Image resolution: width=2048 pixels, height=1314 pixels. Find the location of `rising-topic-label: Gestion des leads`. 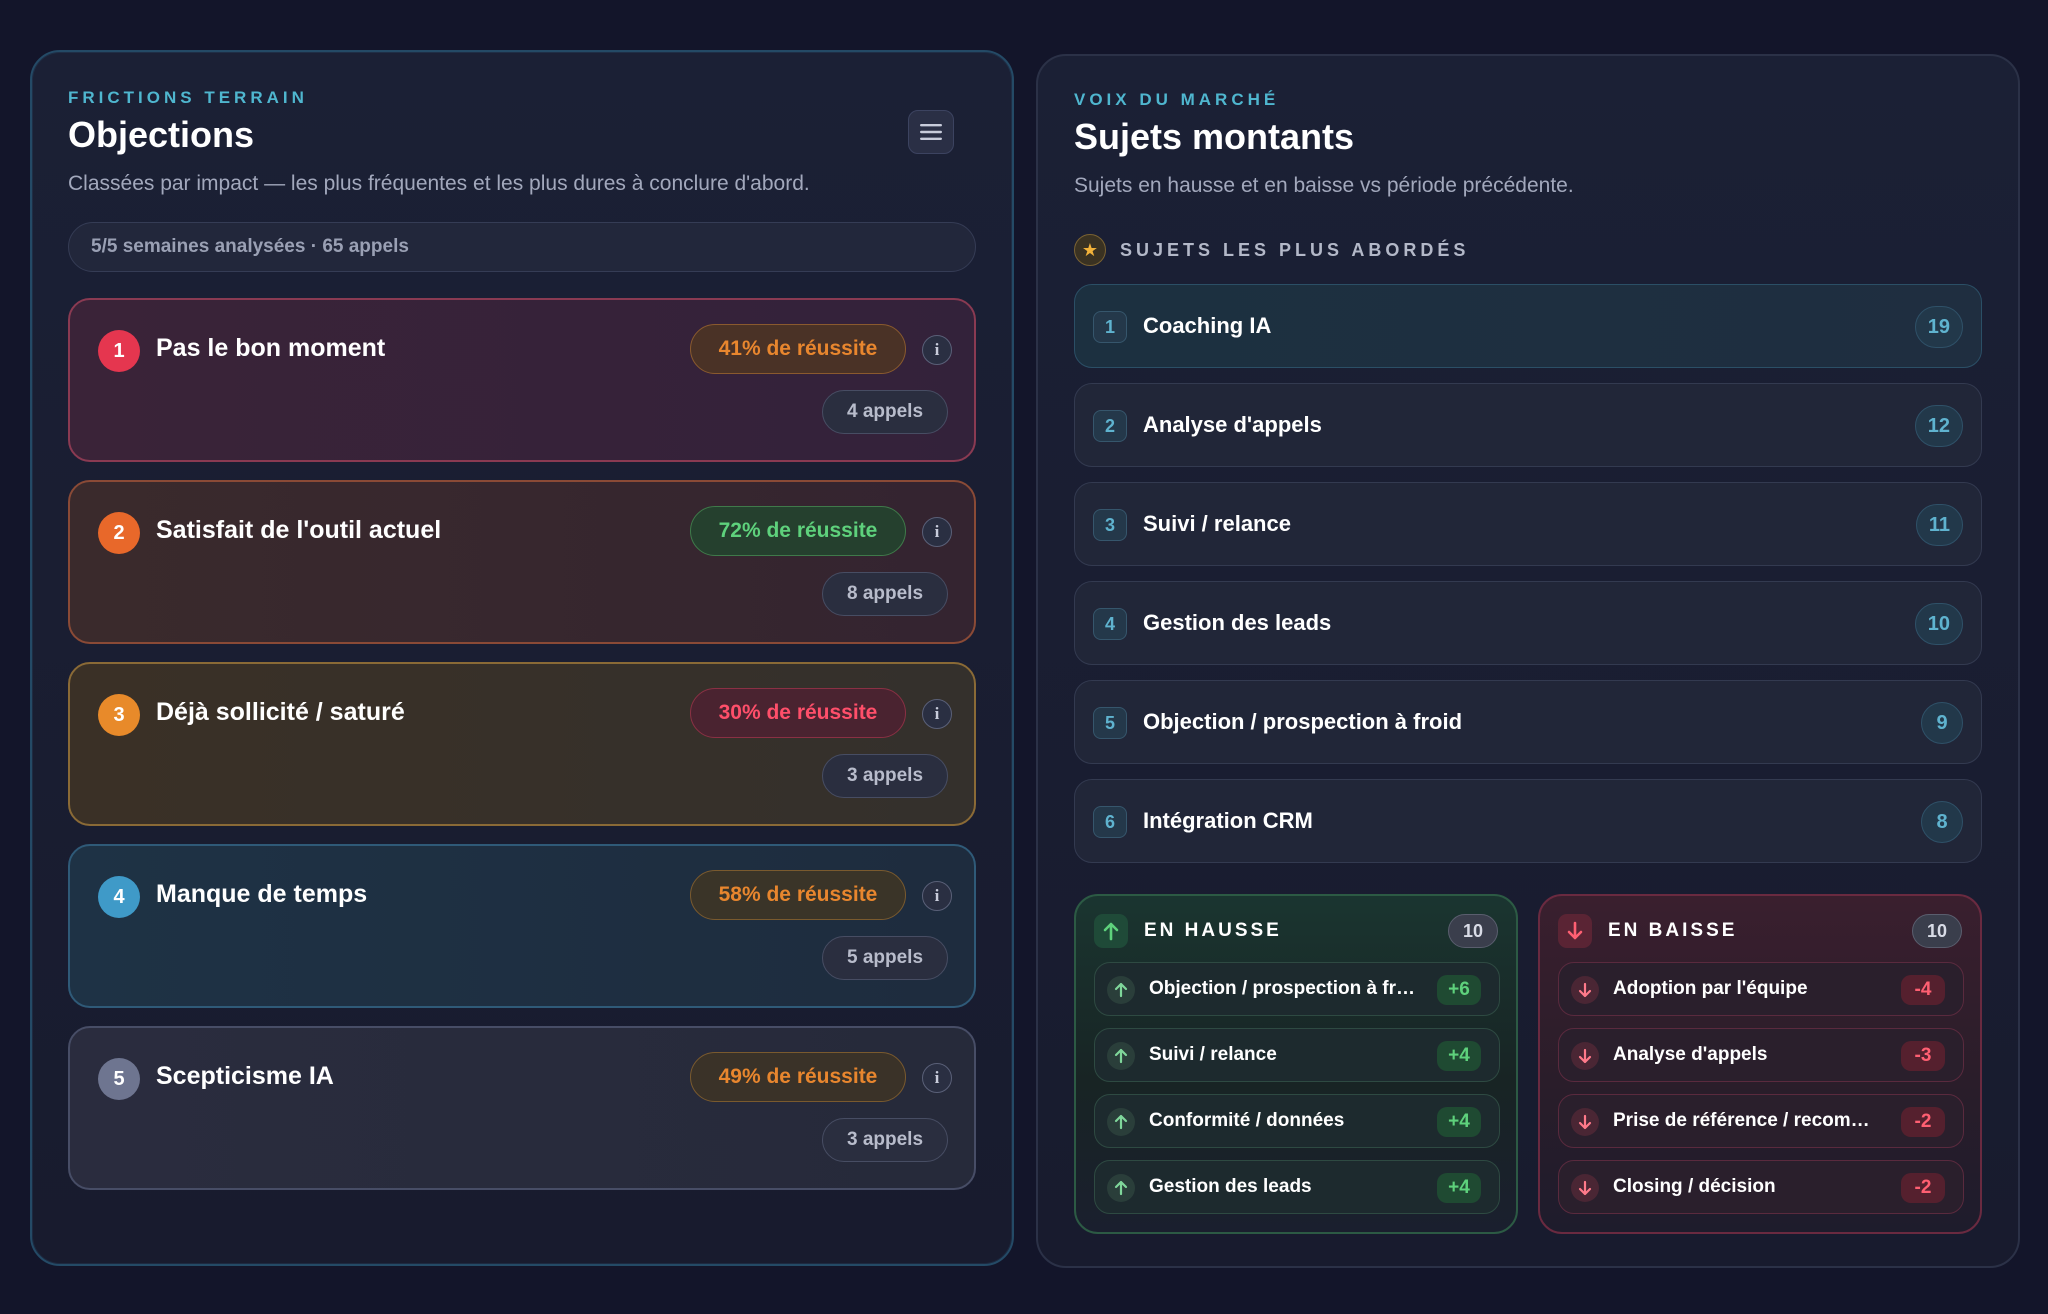

rising-topic-label: Gestion des leads is located at coordinates (1230, 1186).